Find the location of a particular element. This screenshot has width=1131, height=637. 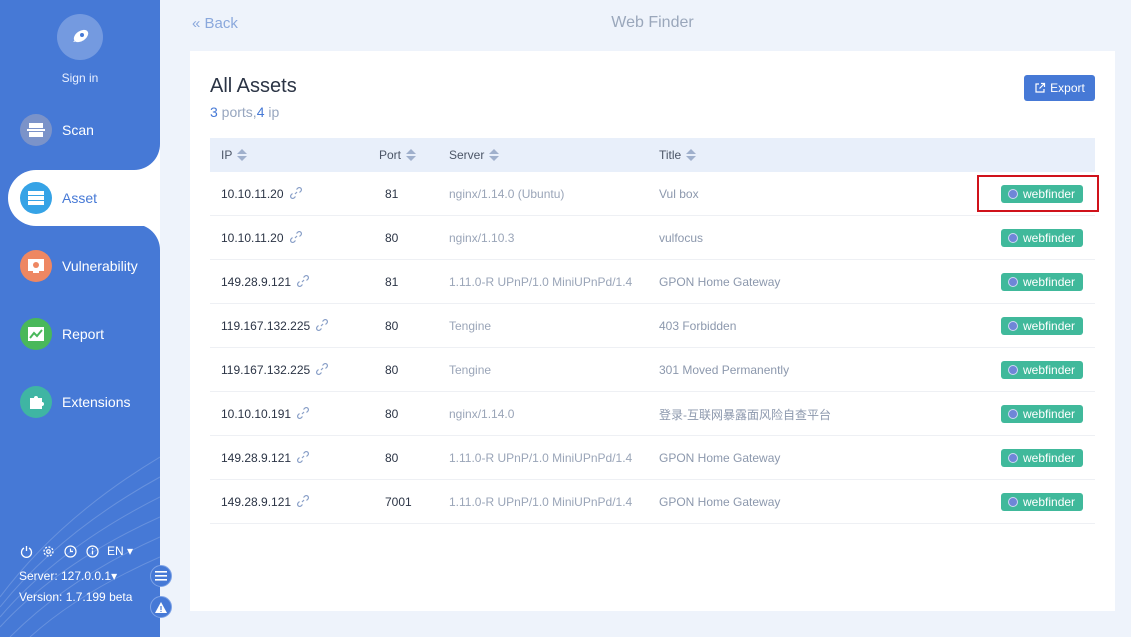

sort-icon is located at coordinates (494, 155).